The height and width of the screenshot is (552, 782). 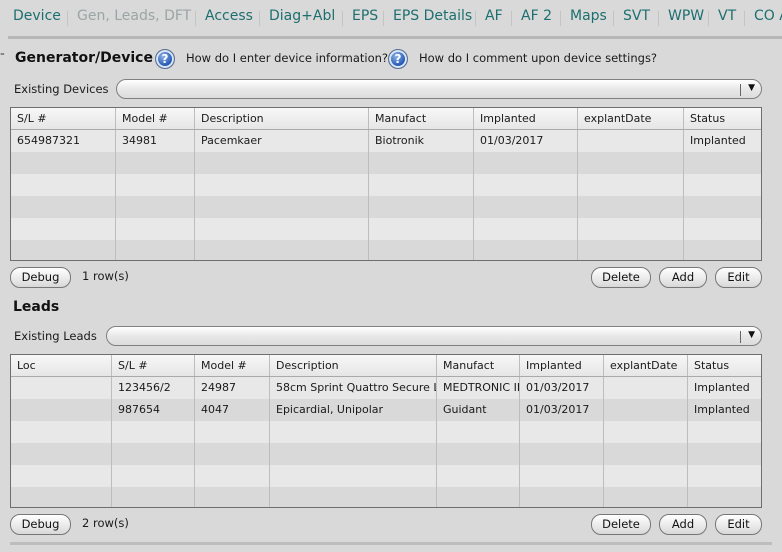 What do you see at coordinates (683, 277) in the screenshot?
I see `devices-add-button: Add` at bounding box center [683, 277].